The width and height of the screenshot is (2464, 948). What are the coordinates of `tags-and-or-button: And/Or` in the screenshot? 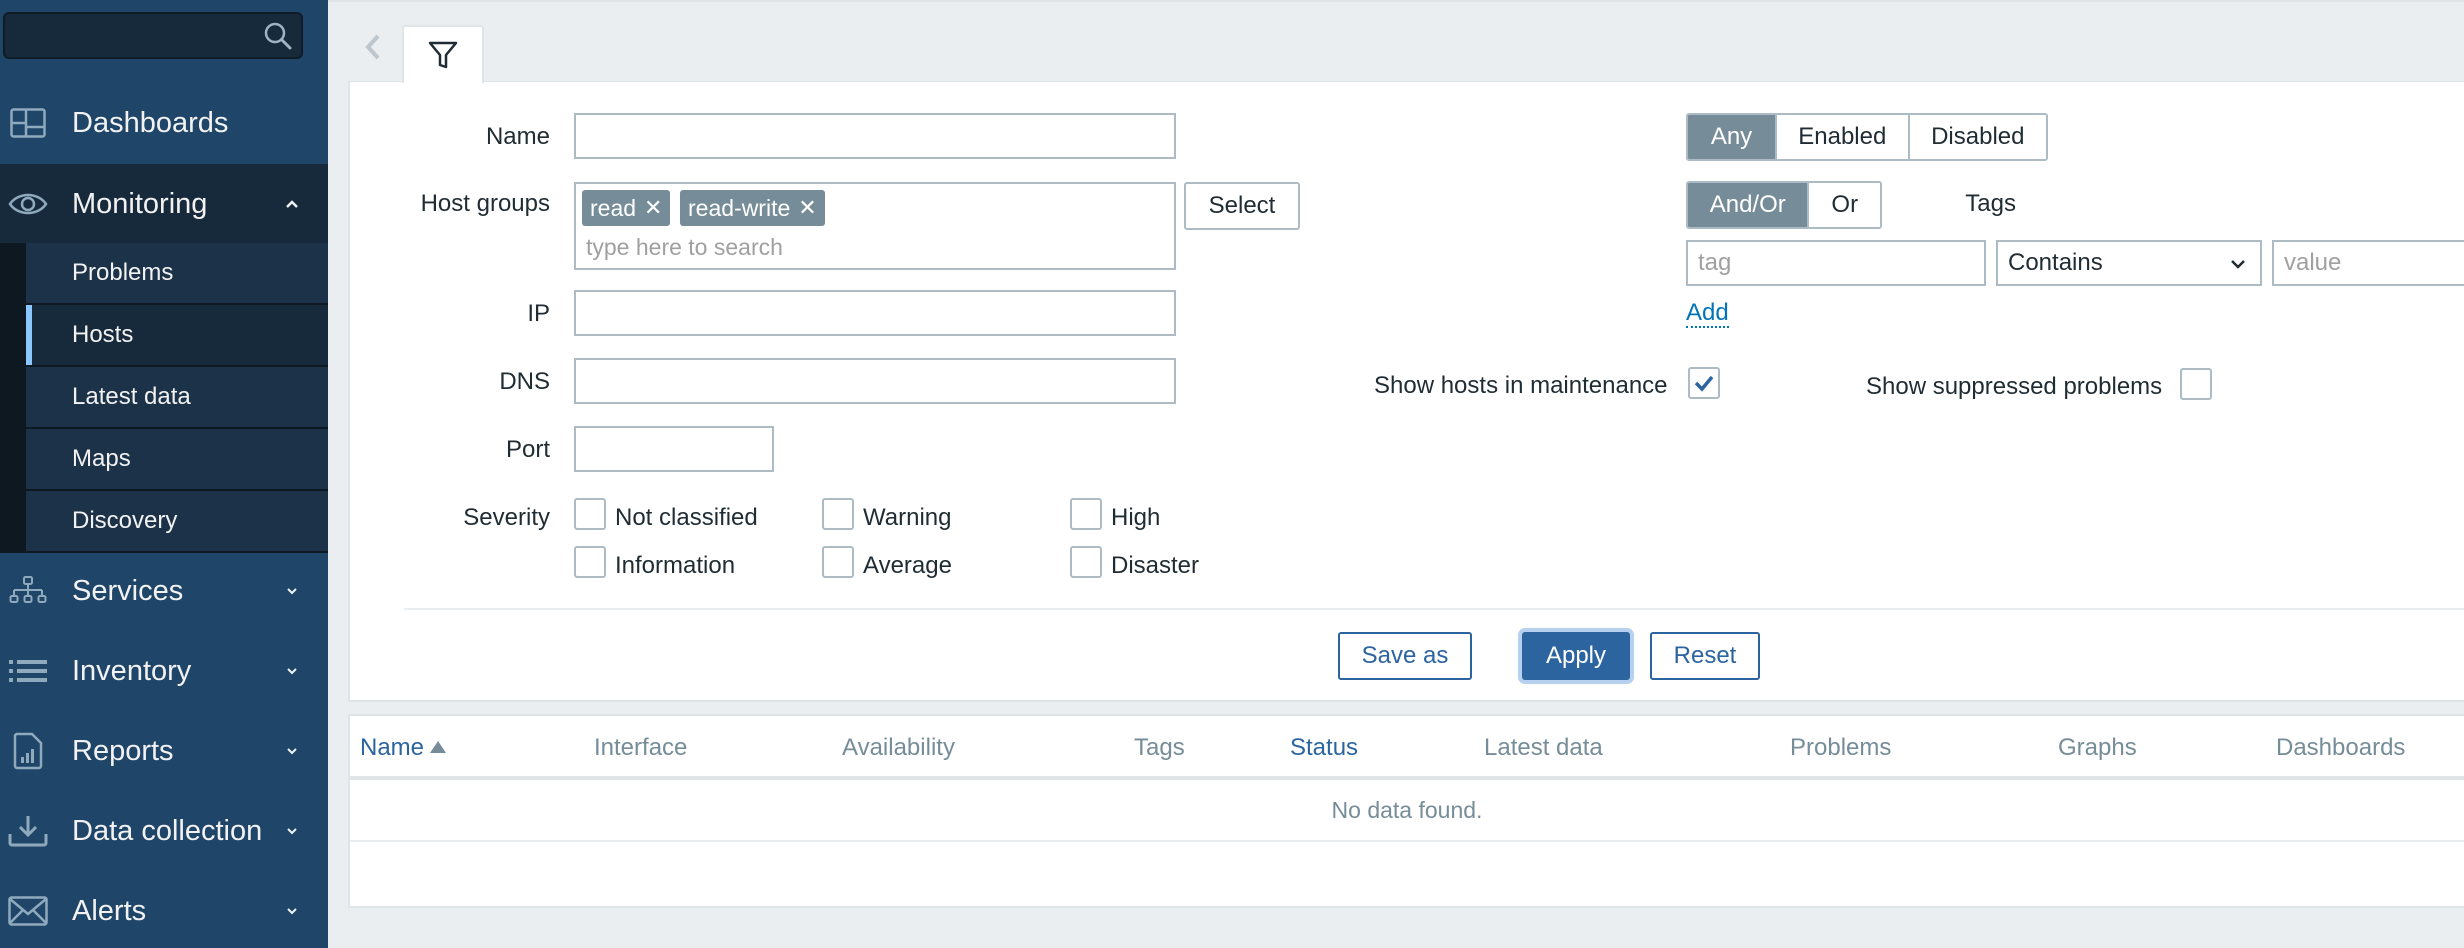 It's located at (1748, 205).